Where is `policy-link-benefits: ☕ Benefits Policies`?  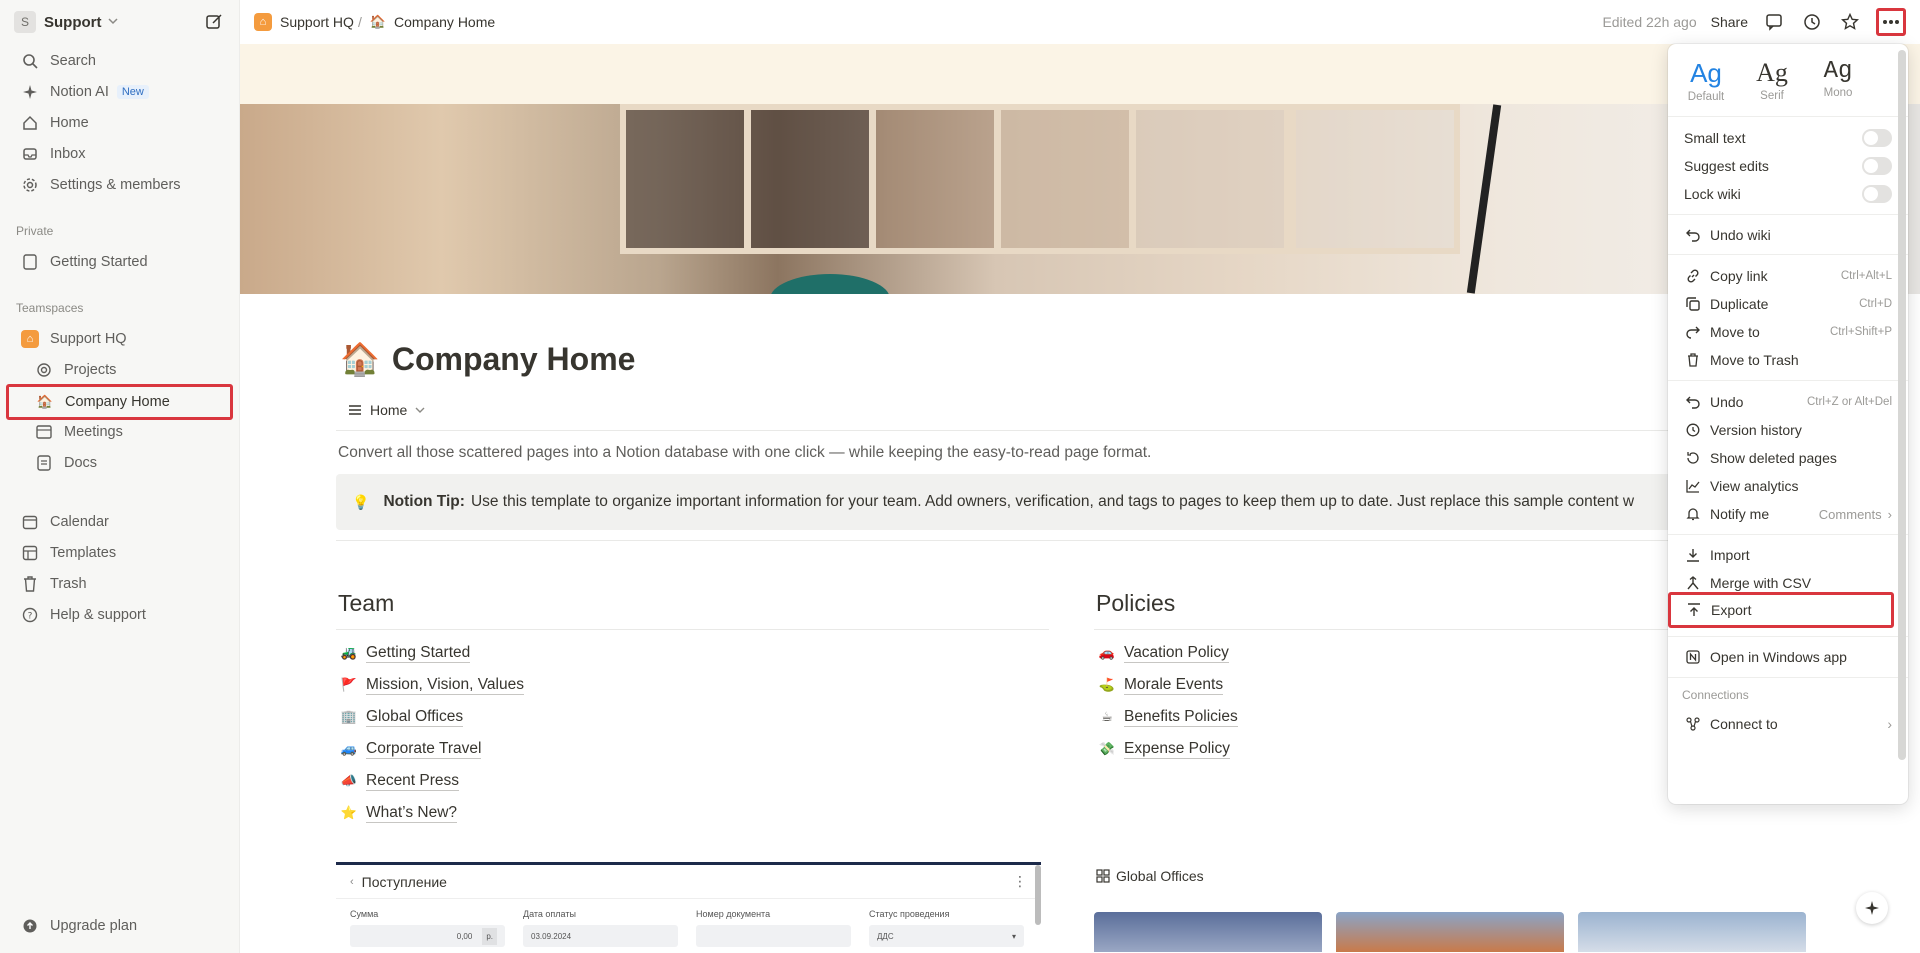
policy-link-benefits: ☕ Benefits Policies is located at coordinates (1167, 717).